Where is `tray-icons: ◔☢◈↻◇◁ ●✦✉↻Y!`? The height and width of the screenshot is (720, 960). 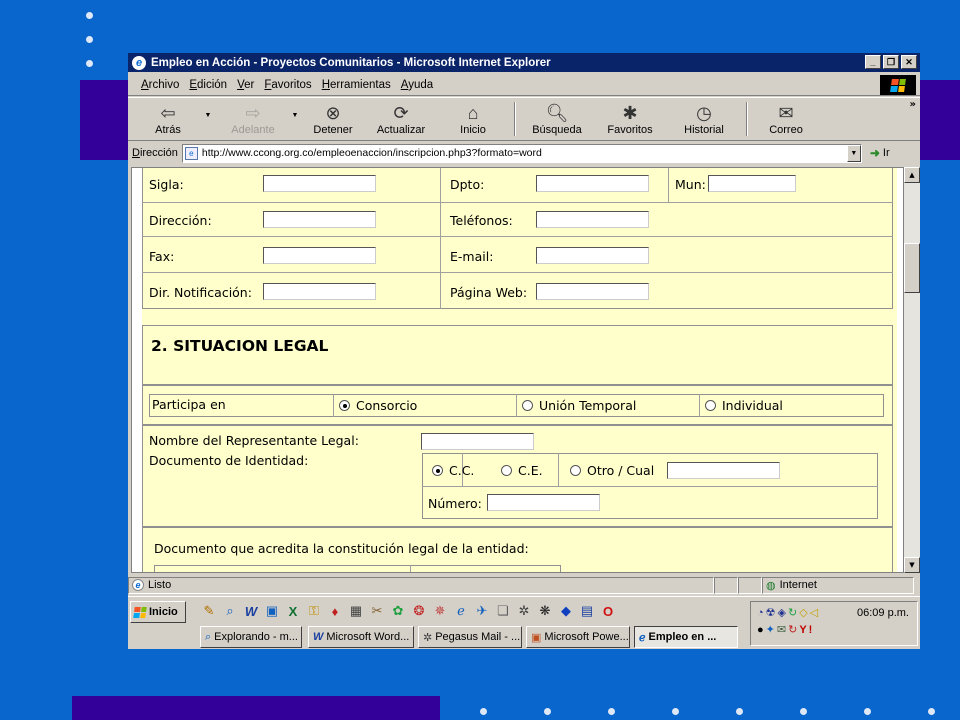
tray-icons: ◔☢◈↻◇◁ ●✦✉↻Y! is located at coordinates (804, 622).